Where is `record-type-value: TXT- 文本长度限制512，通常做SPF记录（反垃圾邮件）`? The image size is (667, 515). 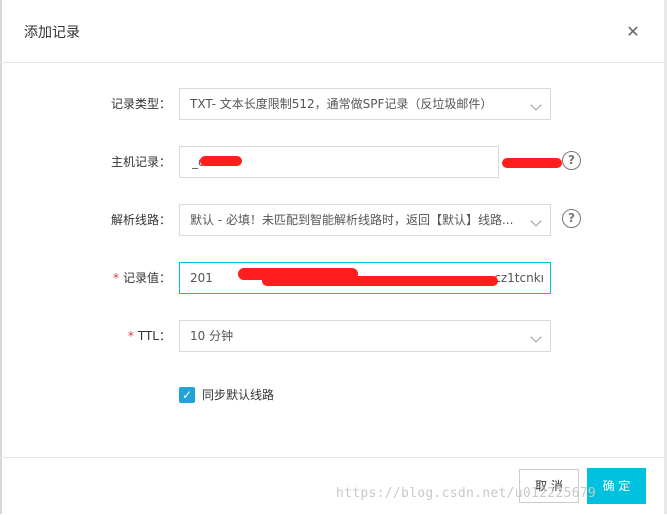
record-type-value: TXT- 文本长度限制512，通常做SPF记录（反垃圾邮件） is located at coordinates (341, 104).